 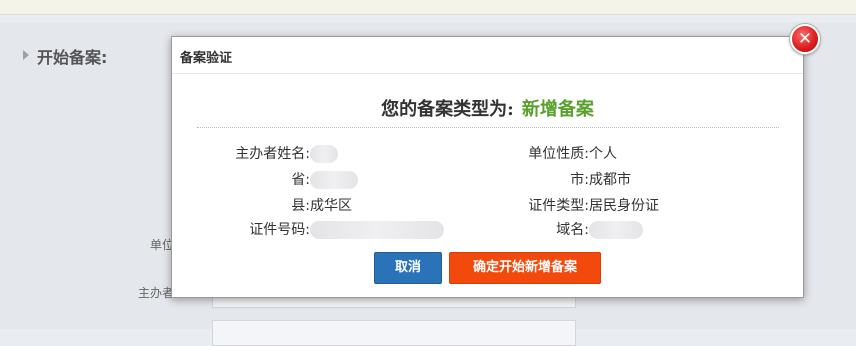 I want to click on field-value: 个人, so click(x=603, y=154).